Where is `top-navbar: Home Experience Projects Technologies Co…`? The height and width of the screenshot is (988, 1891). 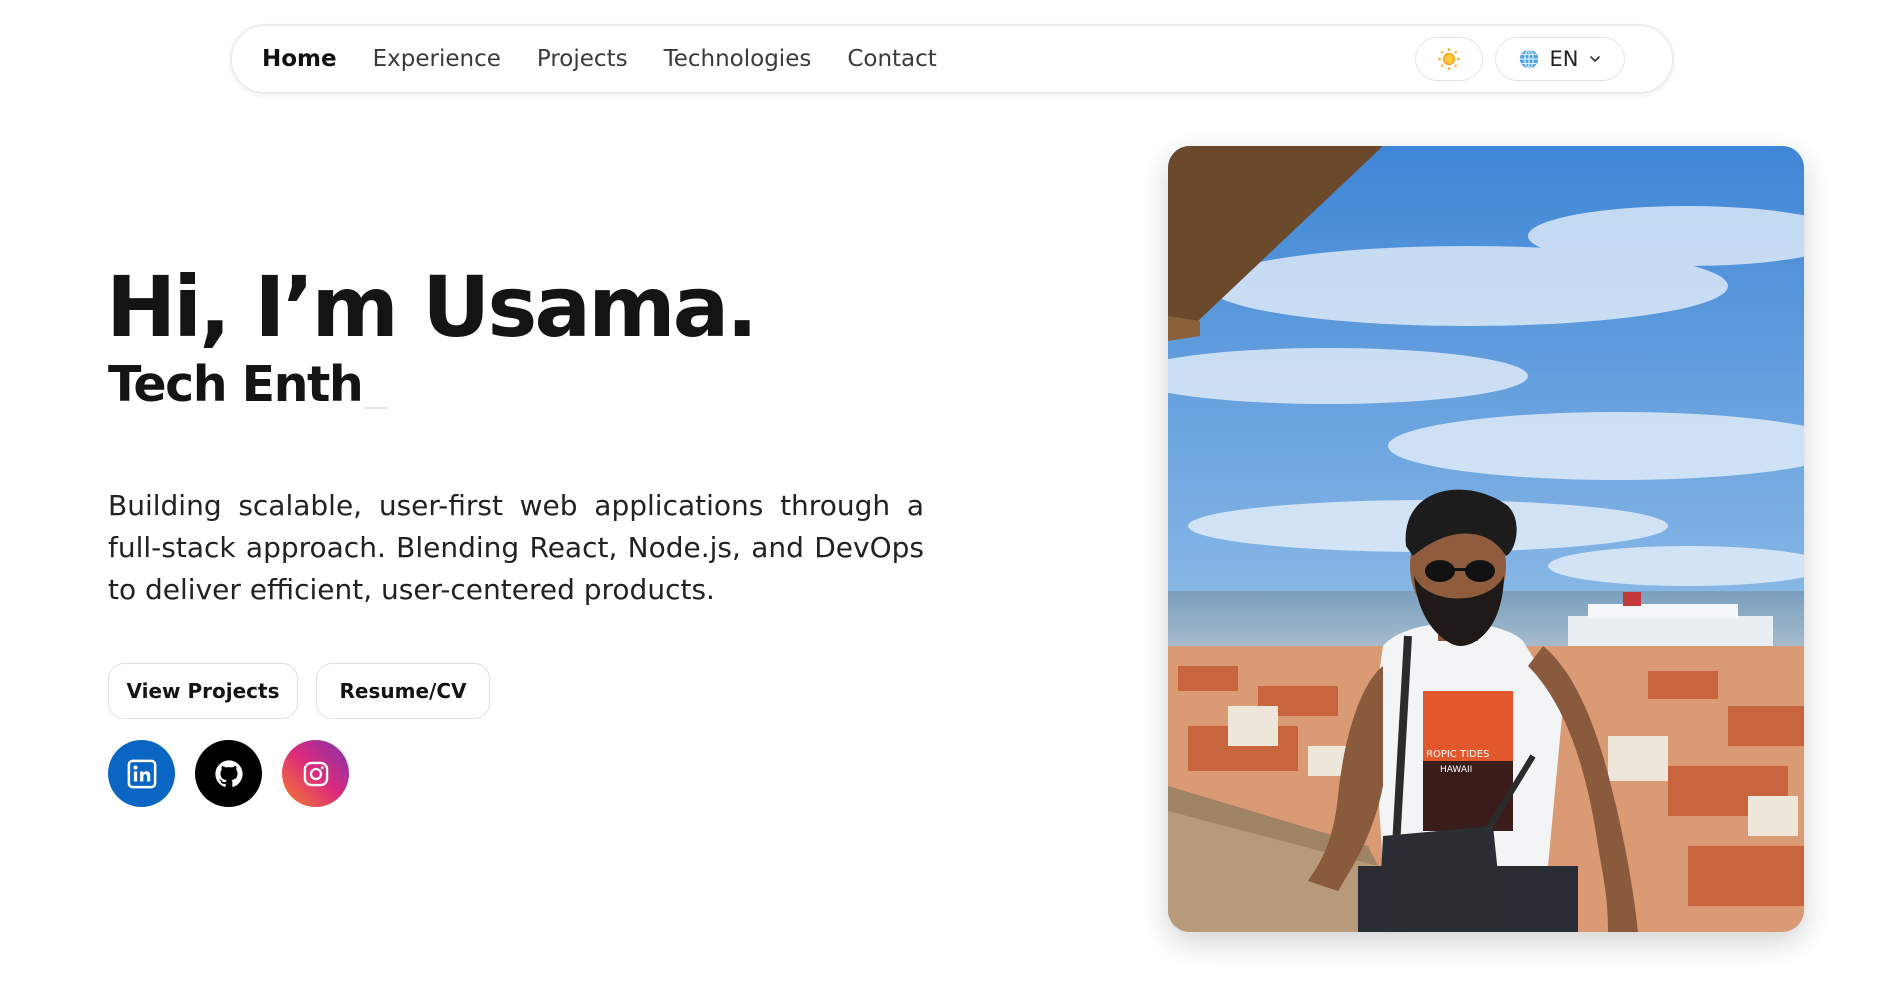
top-navbar: Home Experience Projects Technologies Co… is located at coordinates (952, 59).